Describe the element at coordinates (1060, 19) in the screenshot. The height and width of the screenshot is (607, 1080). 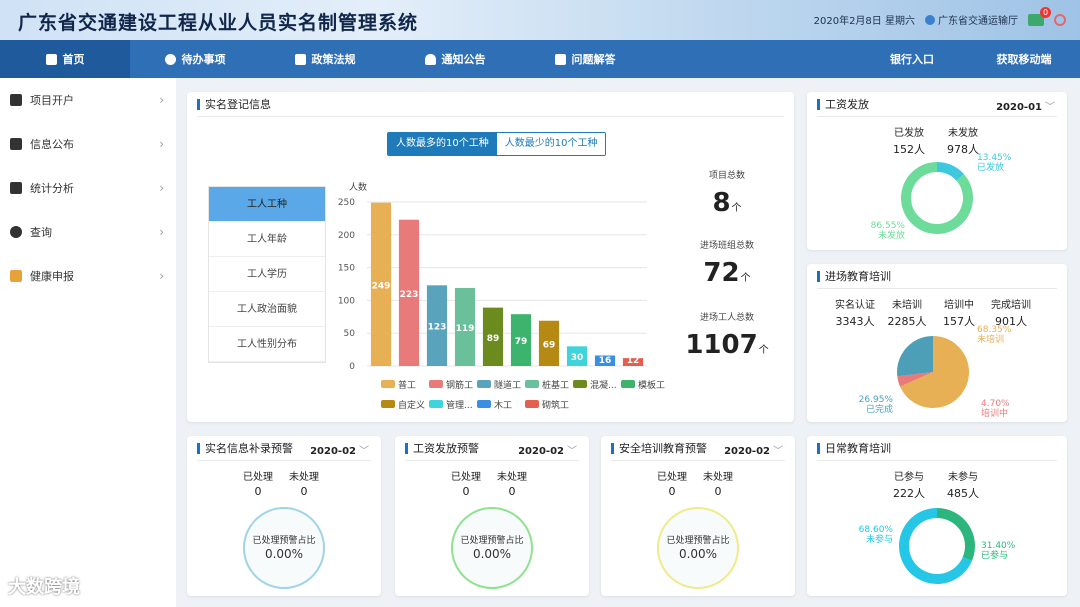
I see `power-icon` at that location.